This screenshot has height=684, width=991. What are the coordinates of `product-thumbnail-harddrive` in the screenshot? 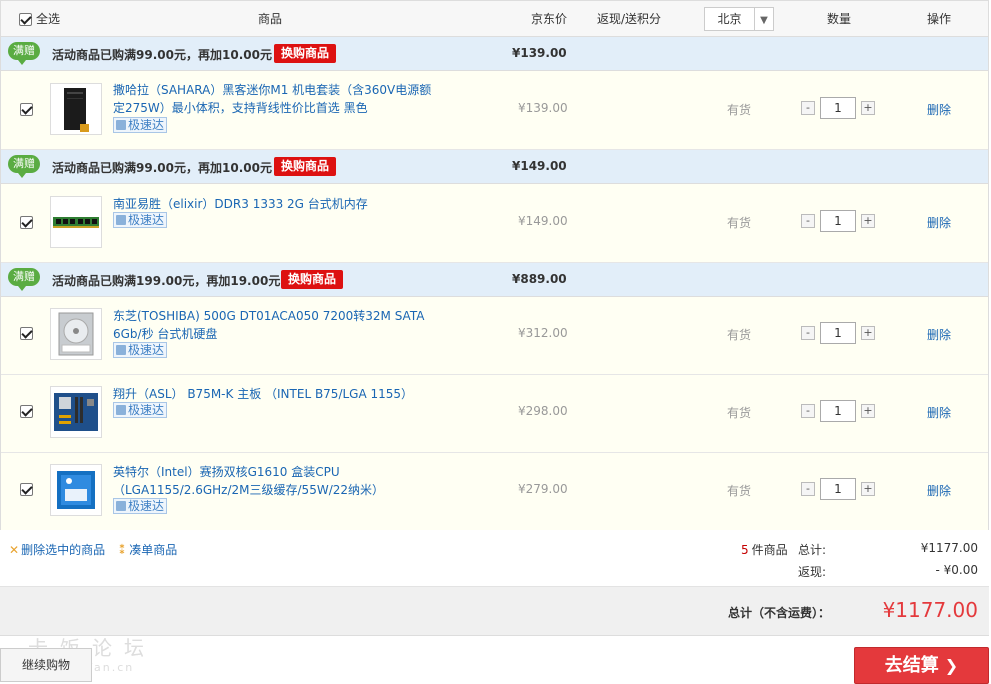 It's located at (76, 334).